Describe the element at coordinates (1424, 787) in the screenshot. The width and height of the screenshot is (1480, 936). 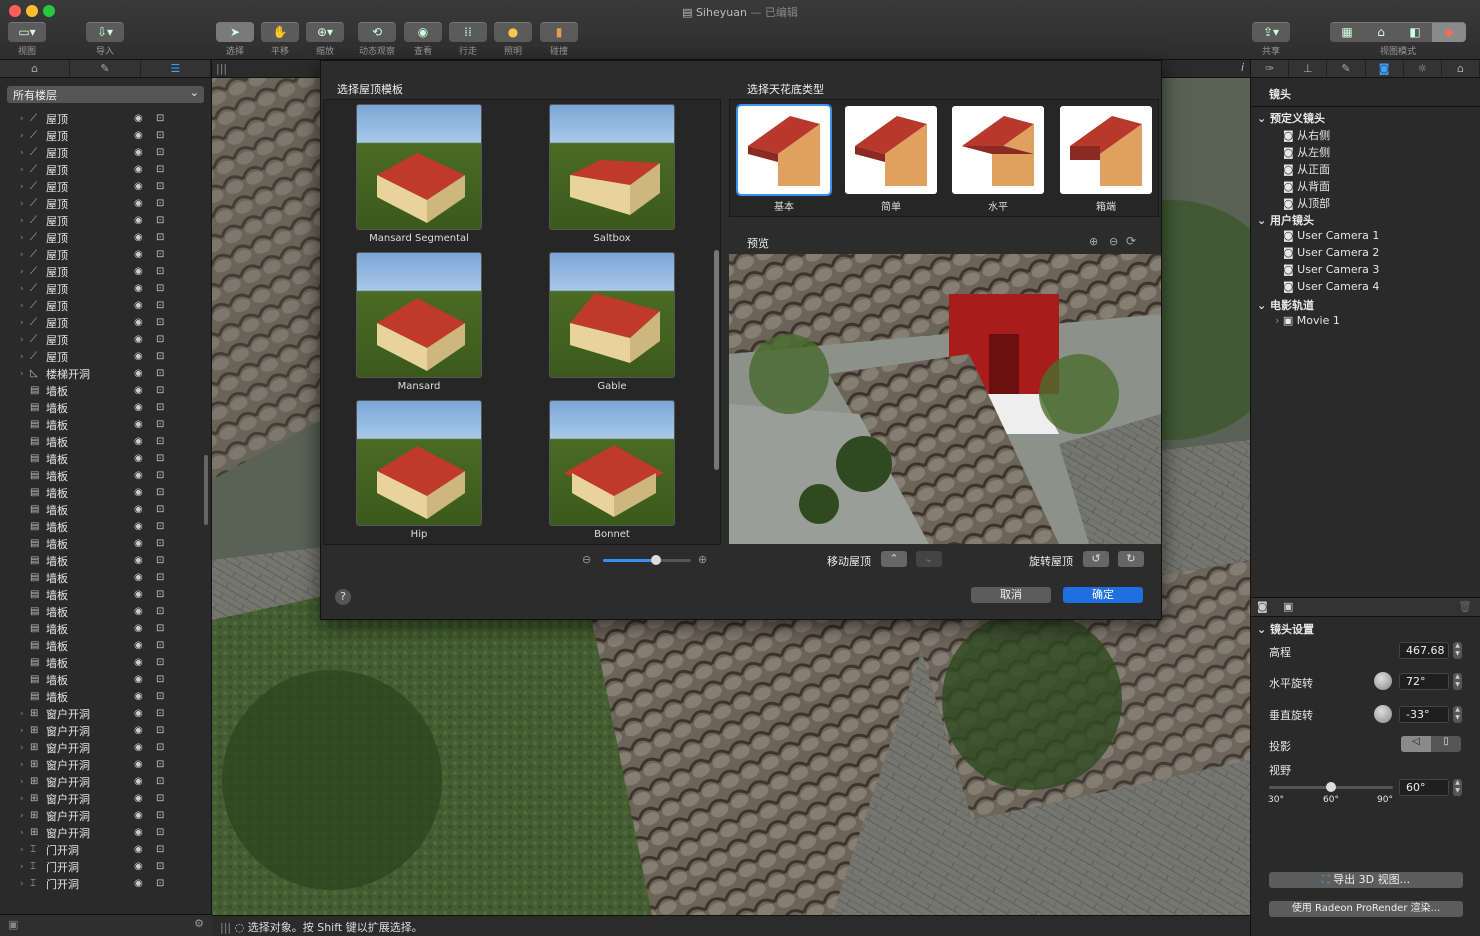
I see `fov-field: 60°` at that location.